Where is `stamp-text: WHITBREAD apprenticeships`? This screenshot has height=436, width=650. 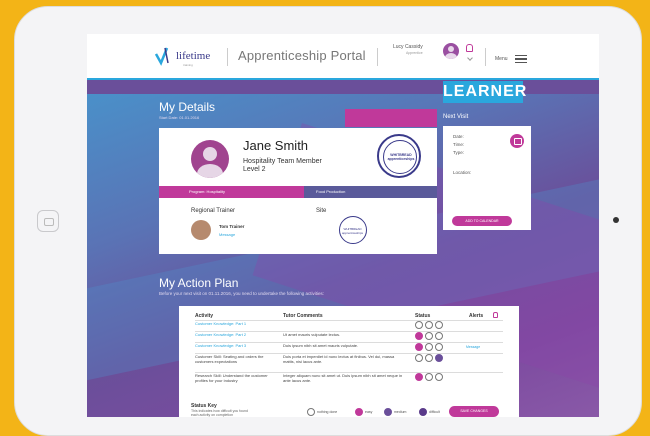
stamp-text: WHITBREAD apprenticeships is located at coordinates (401, 157).